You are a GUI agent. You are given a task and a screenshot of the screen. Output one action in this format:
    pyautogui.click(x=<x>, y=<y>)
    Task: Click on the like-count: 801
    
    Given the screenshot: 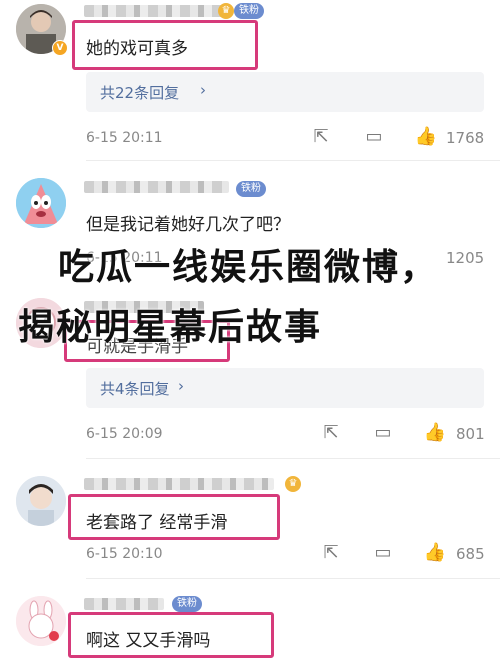 What is the action you would take?
    pyautogui.click(x=470, y=434)
    